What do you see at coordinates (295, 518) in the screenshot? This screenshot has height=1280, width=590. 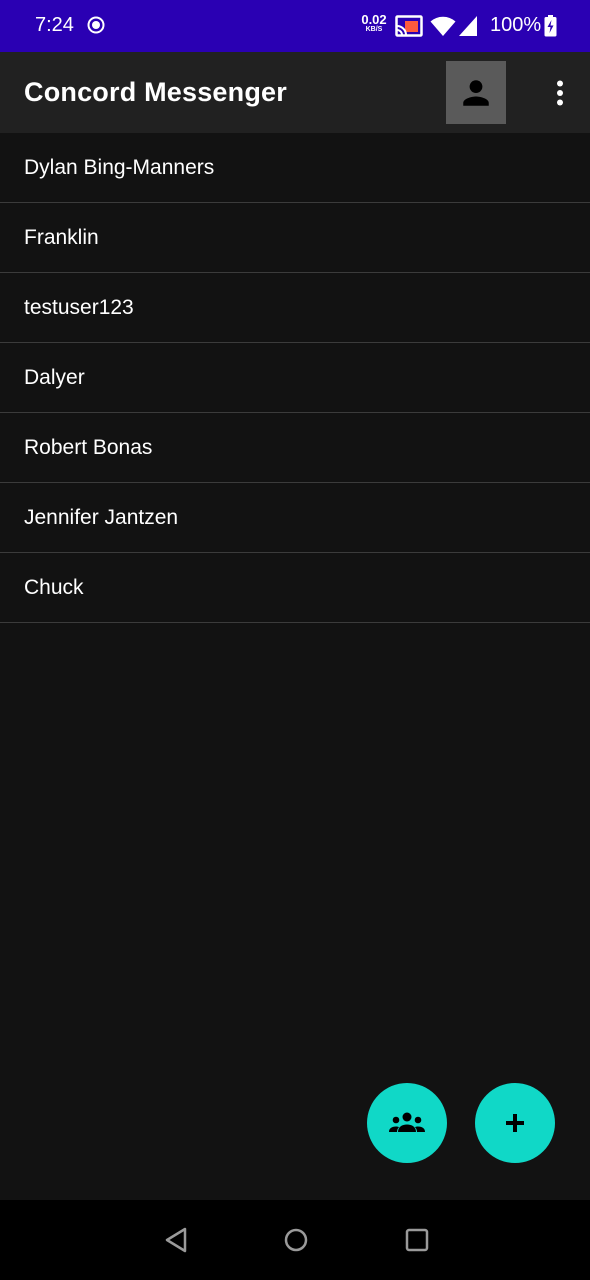 I see `contact-item: Jennifer Jantzen` at bounding box center [295, 518].